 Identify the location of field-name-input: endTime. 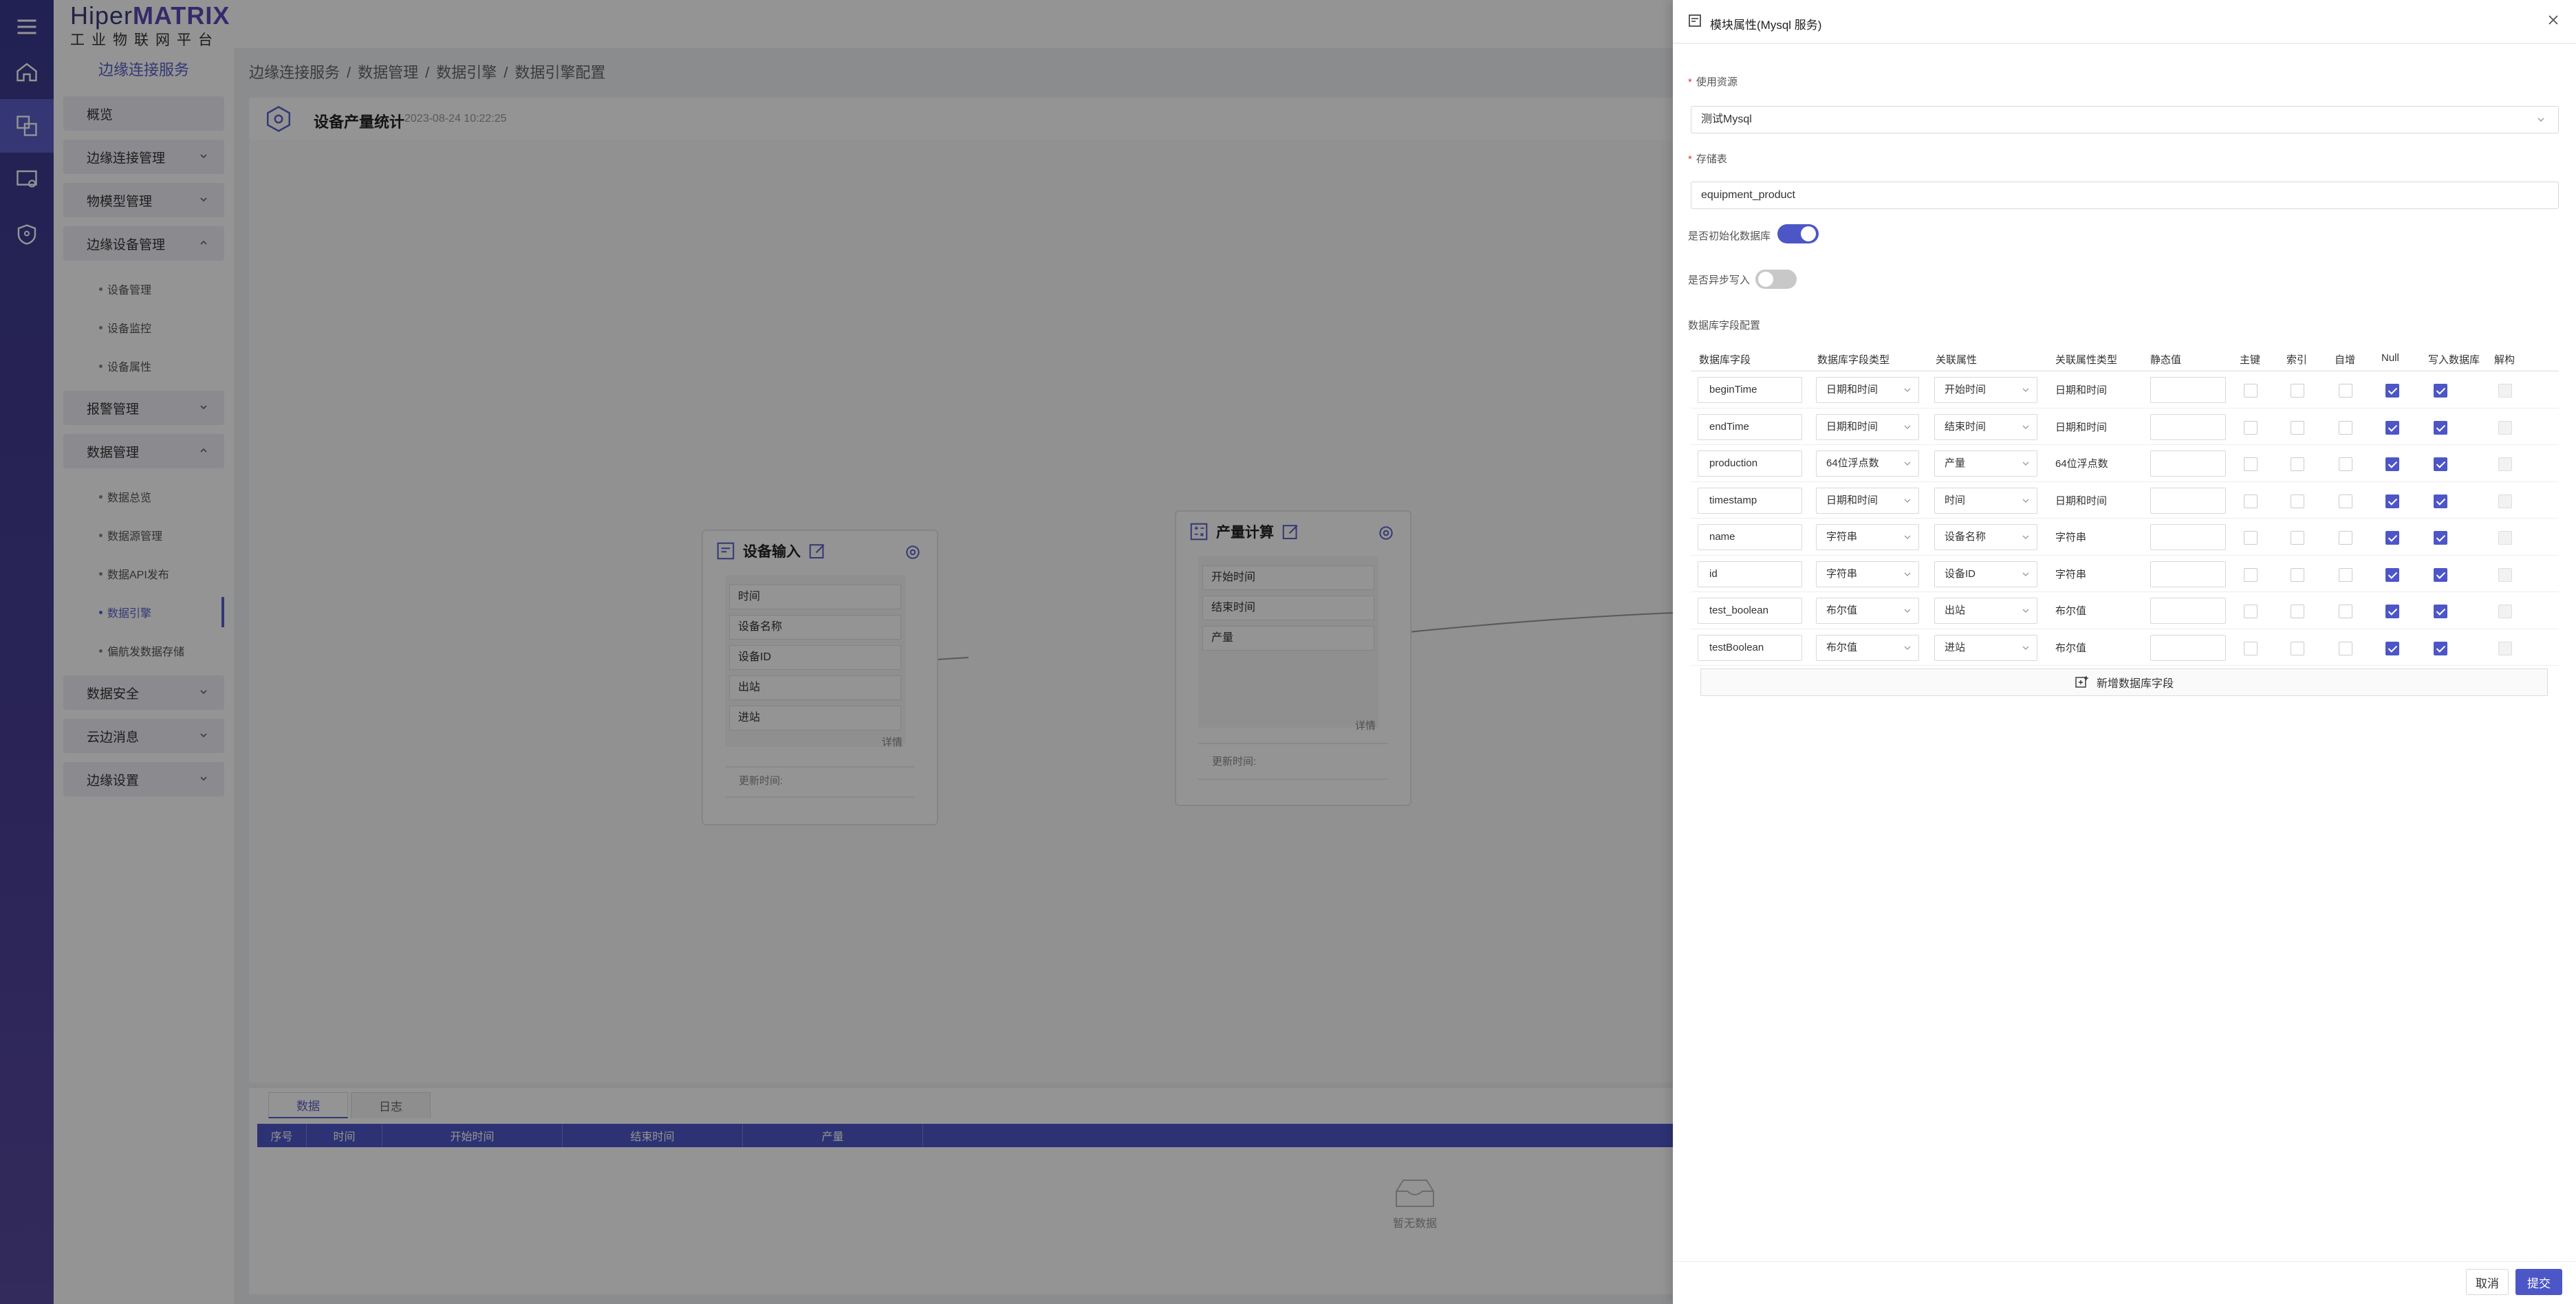
(1750, 426).